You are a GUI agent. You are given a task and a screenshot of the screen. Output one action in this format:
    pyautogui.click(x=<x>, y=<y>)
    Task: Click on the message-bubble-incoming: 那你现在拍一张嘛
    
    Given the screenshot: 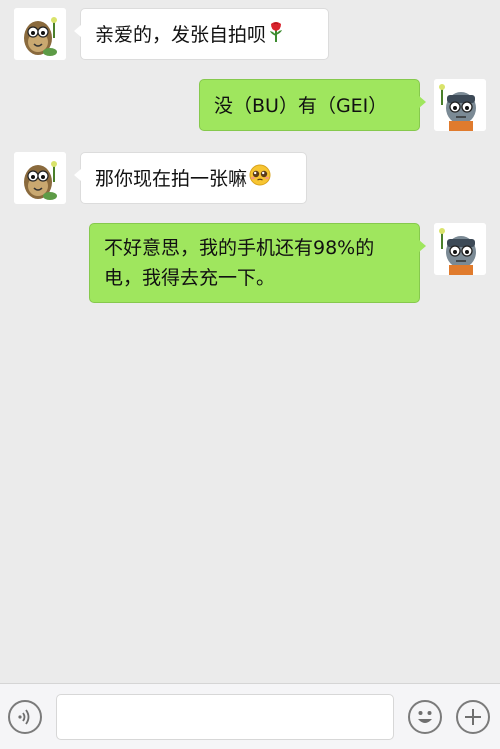 What is the action you would take?
    pyautogui.click(x=190, y=178)
    